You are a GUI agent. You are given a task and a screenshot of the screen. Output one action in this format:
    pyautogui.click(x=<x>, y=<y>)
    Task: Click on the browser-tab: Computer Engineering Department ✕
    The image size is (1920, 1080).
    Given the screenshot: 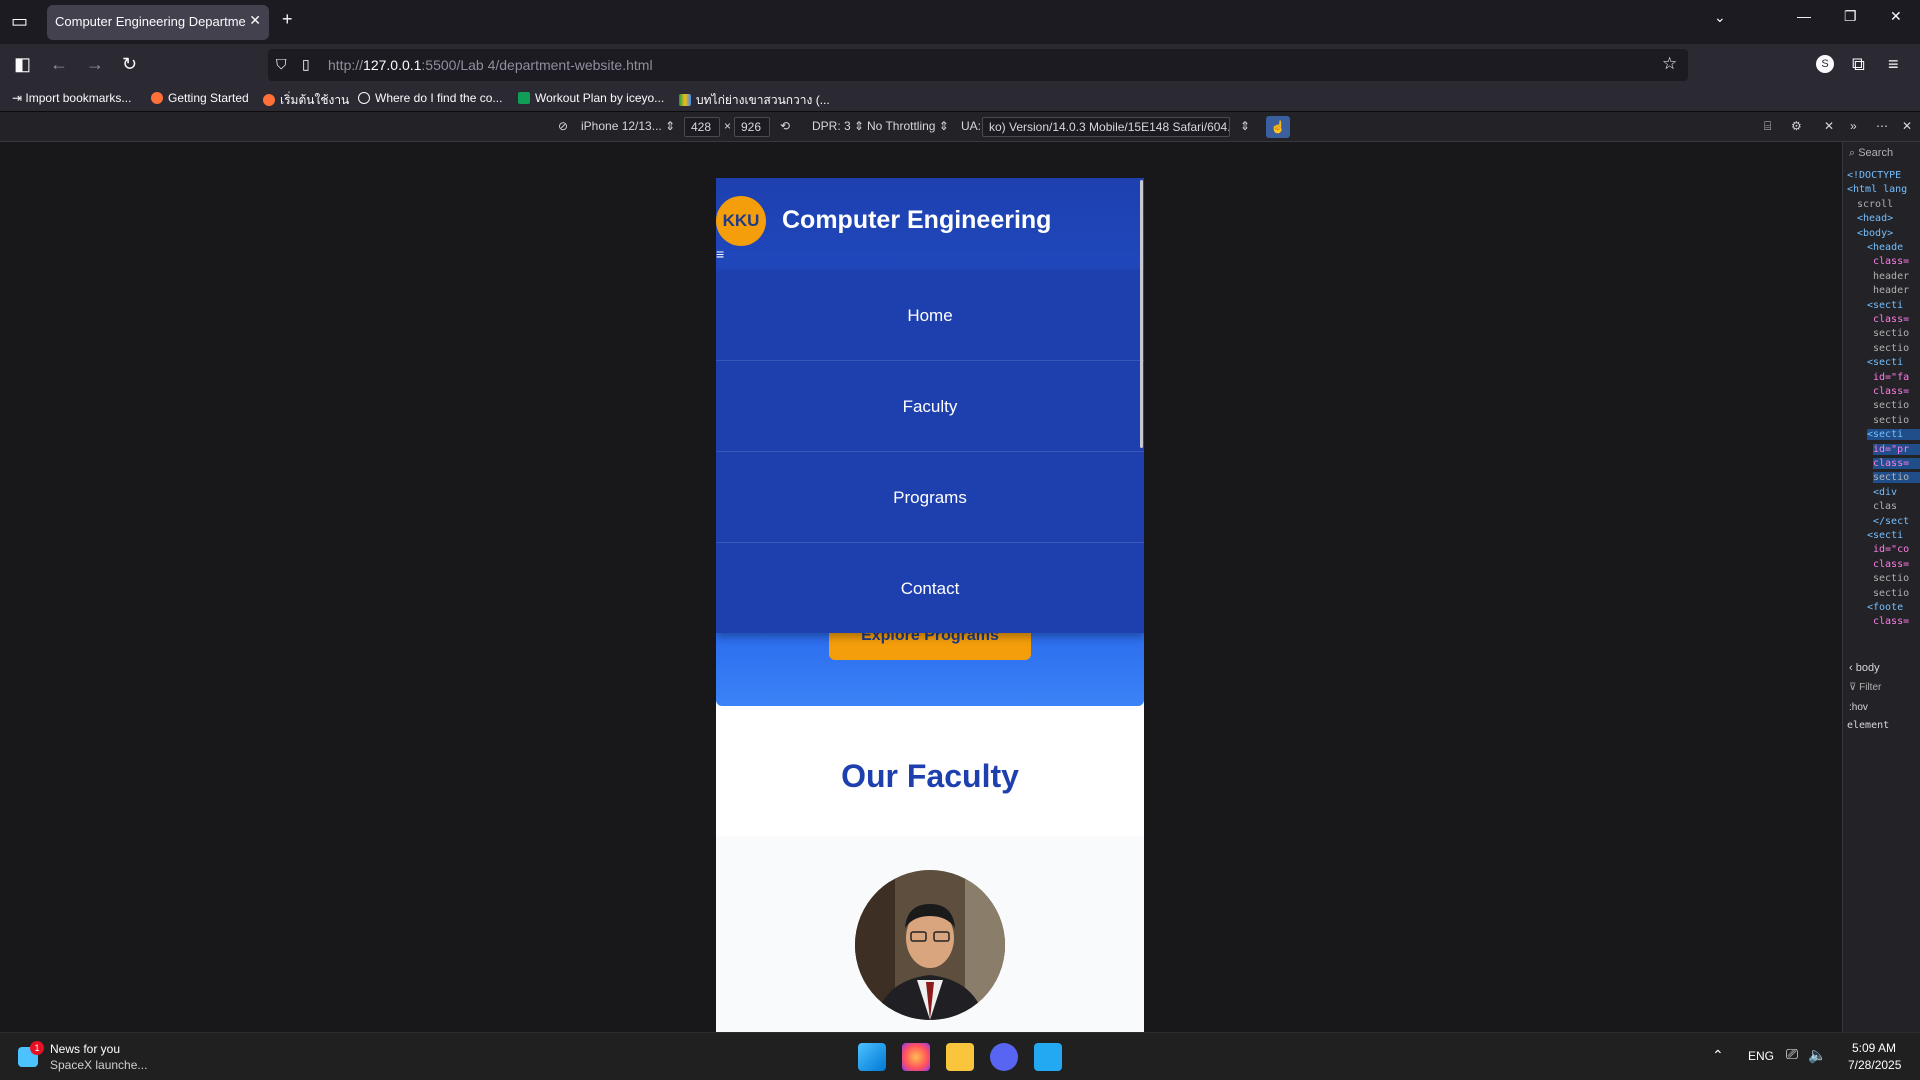 What is the action you would take?
    pyautogui.click(x=158, y=22)
    